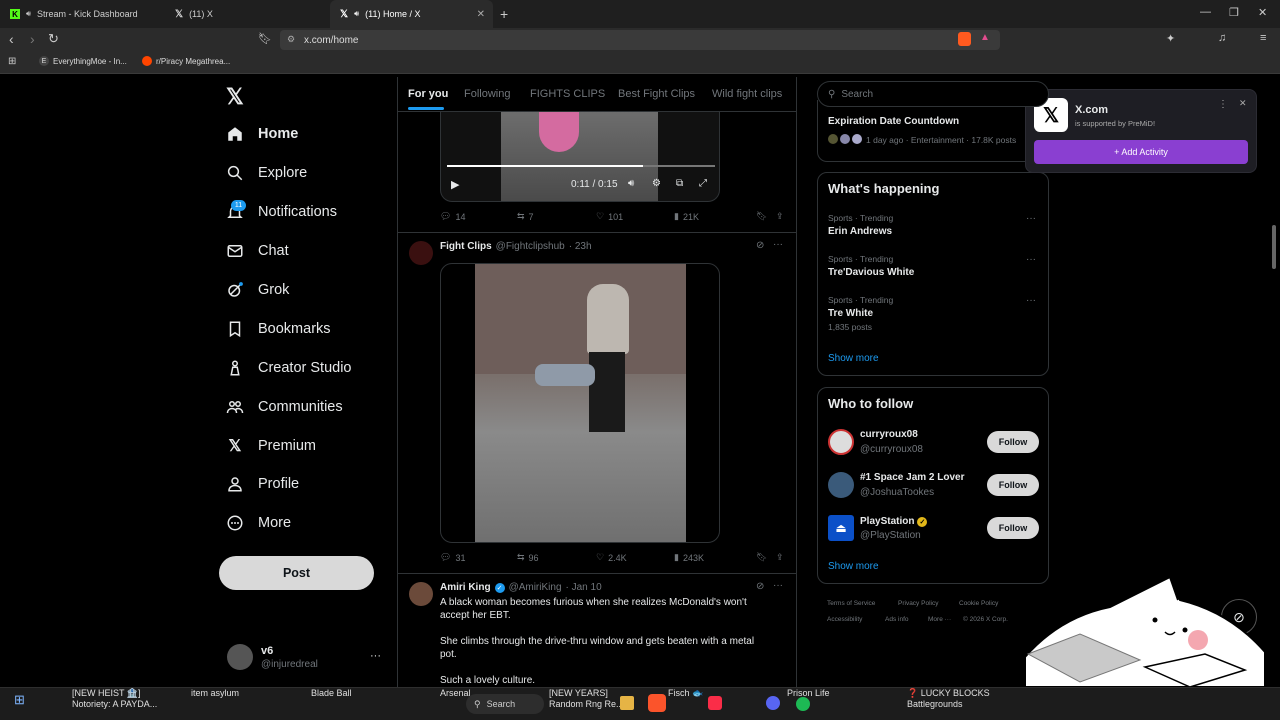 The height and width of the screenshot is (720, 1280). What do you see at coordinates (262, 134) in the screenshot?
I see `sidebar-item-home: Home` at bounding box center [262, 134].